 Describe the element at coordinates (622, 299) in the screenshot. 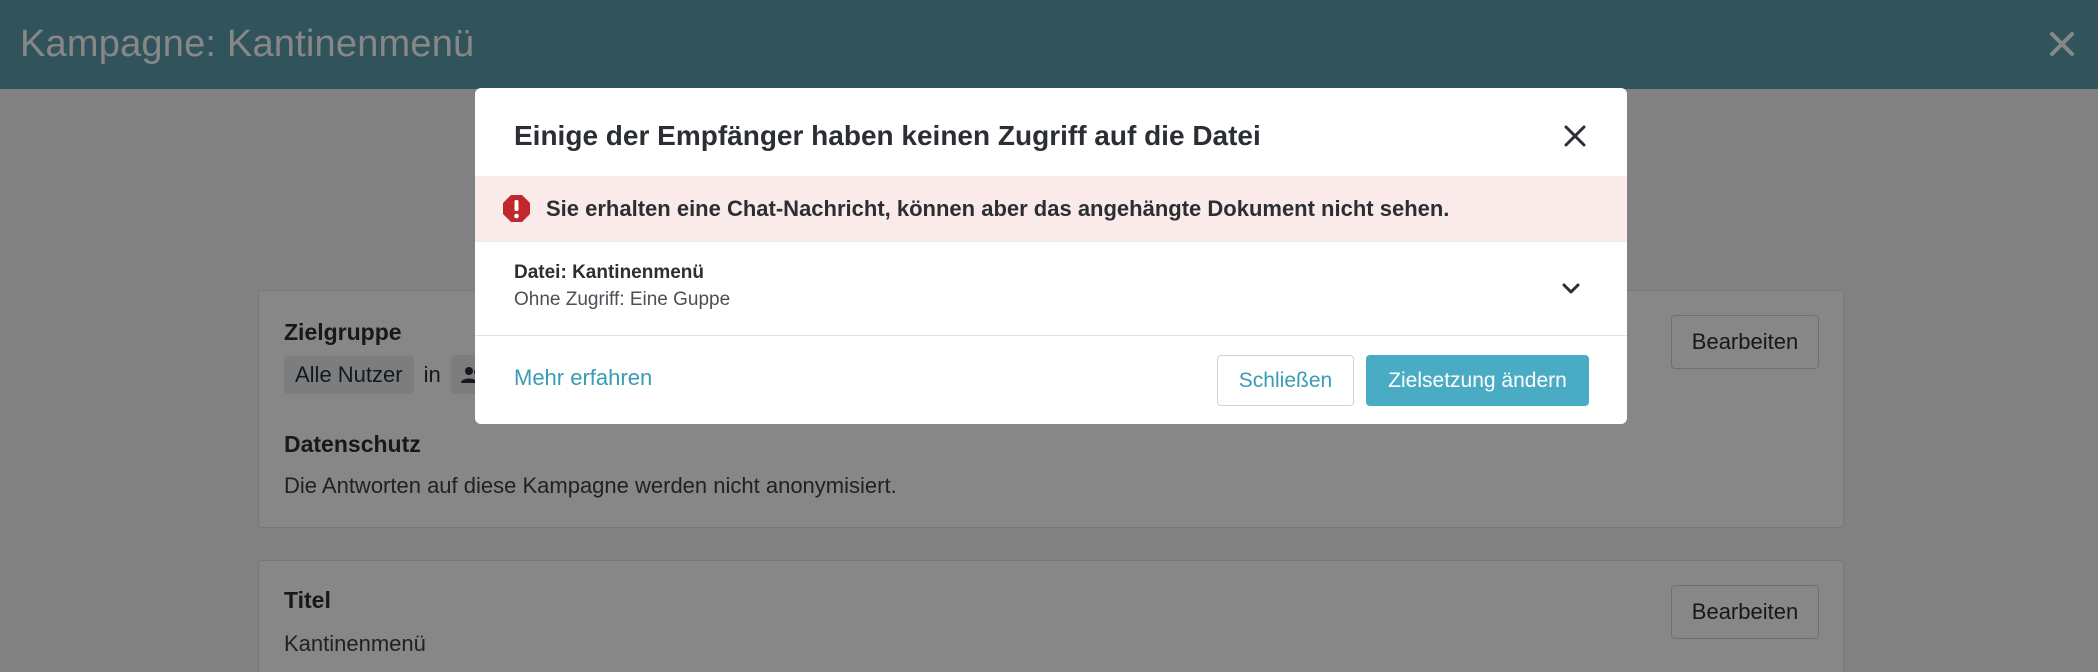

I see `file-no-access-text: Ohne Zugriff: Eine Guppe` at that location.